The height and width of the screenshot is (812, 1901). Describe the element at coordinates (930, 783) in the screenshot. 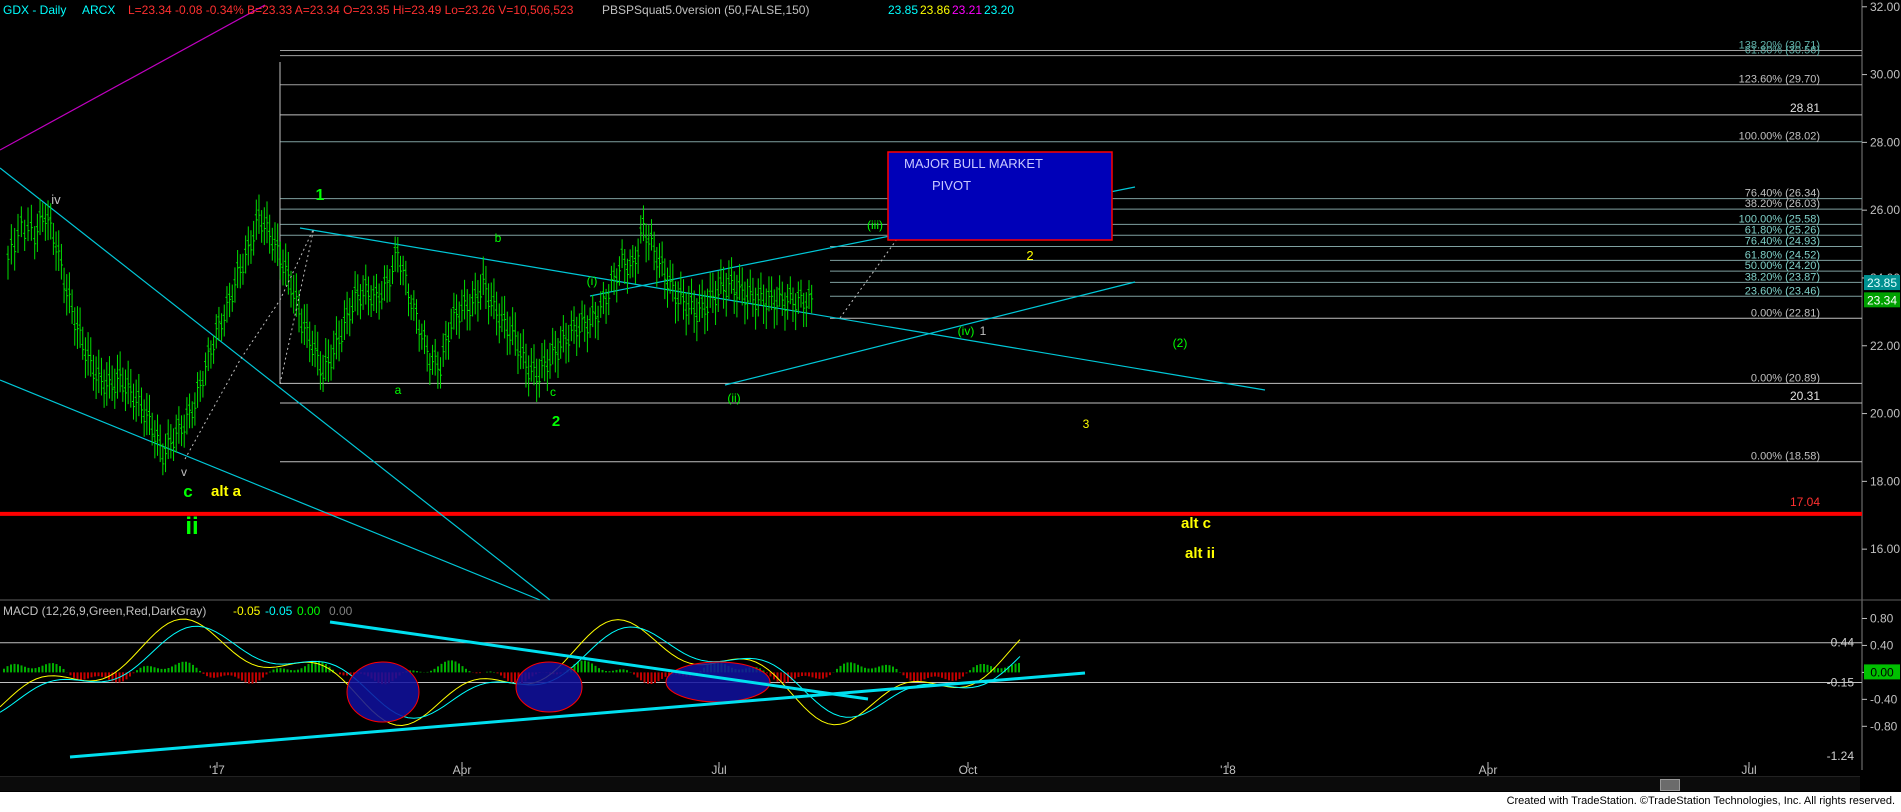

I see `horizontal-scrollbar` at that location.